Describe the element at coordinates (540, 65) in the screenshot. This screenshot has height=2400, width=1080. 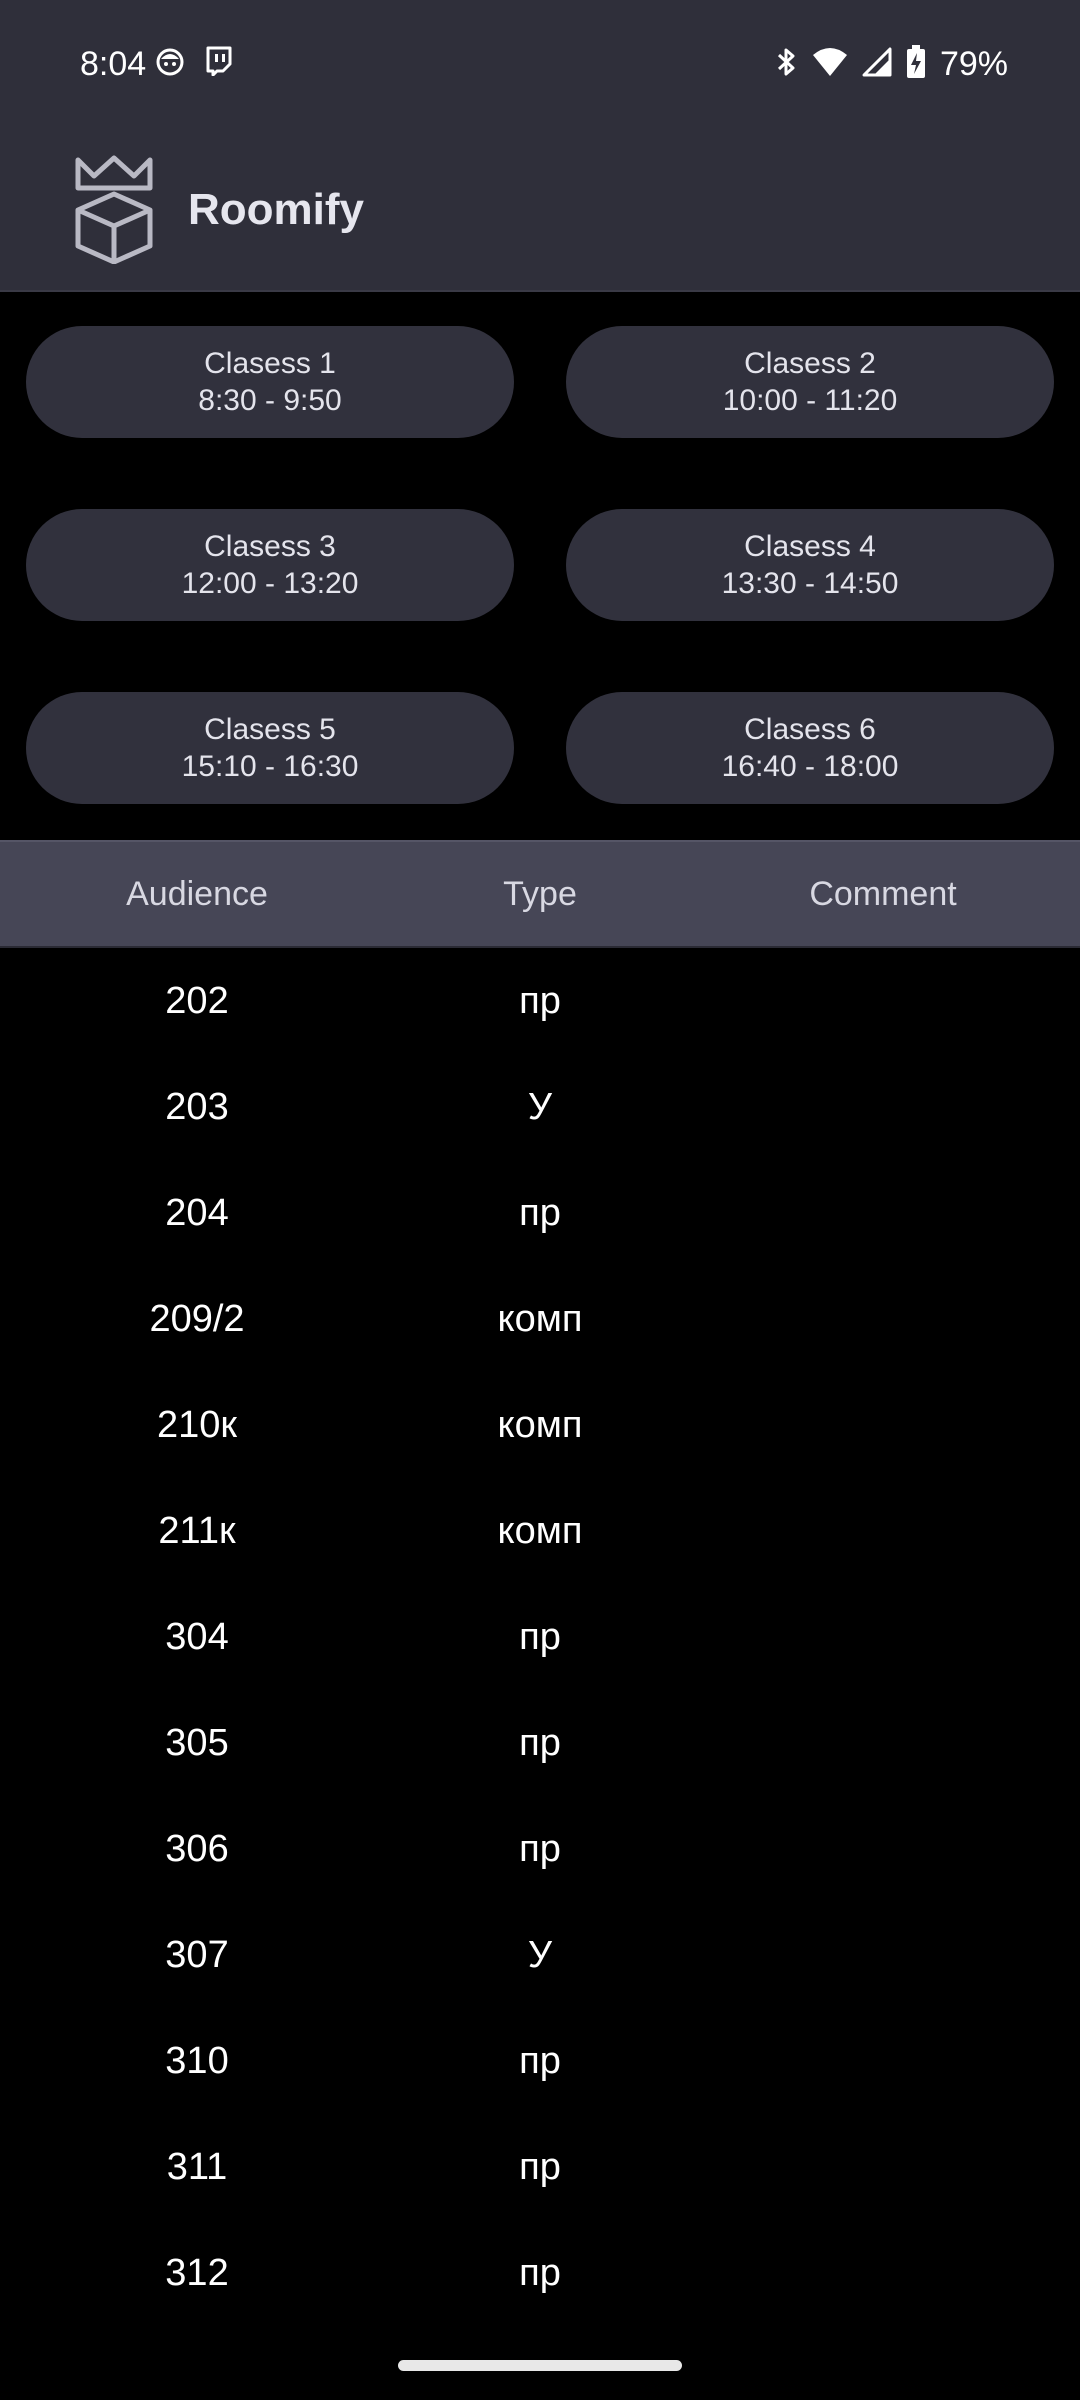
I see `status-bar: 8:04 79%` at that location.